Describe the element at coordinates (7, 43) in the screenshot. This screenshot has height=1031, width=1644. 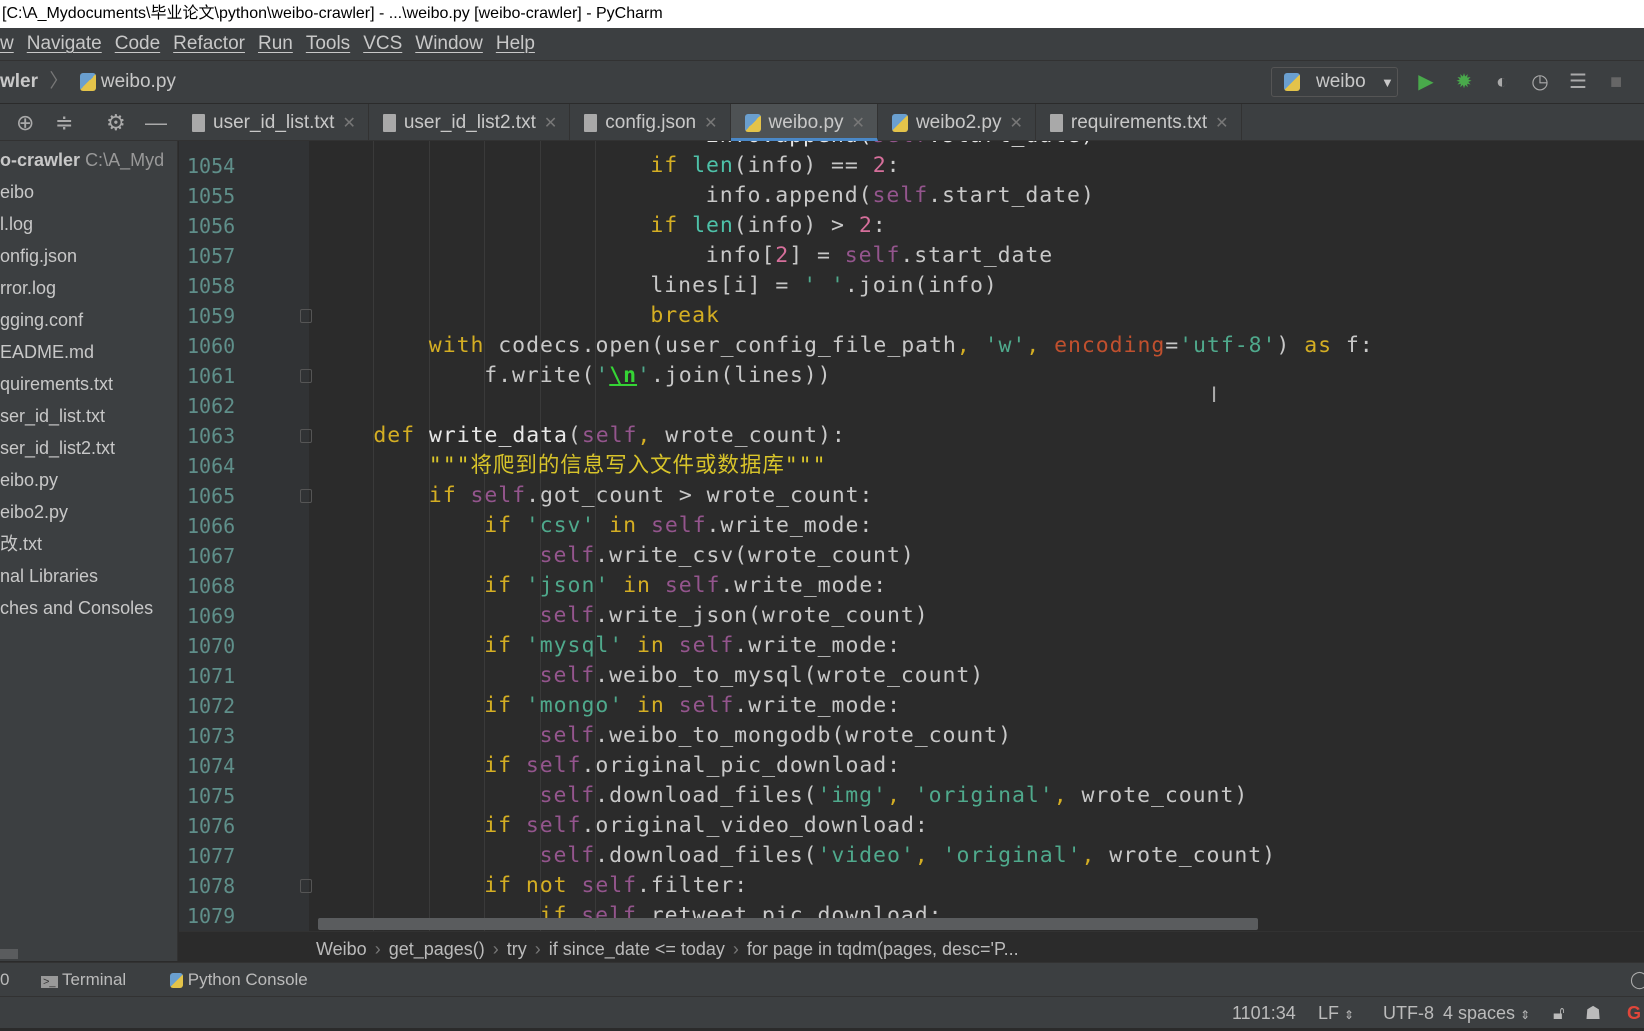
I see `menu-view: w` at that location.